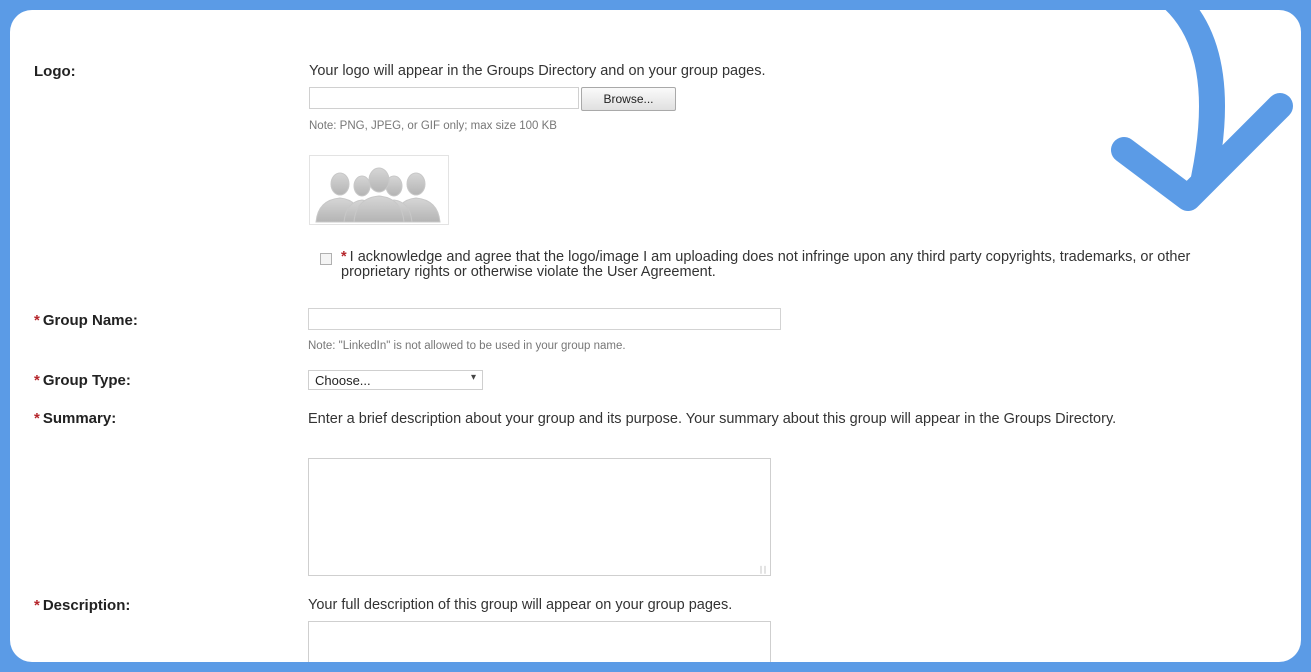 Image resolution: width=1311 pixels, height=672 pixels. Describe the element at coordinates (378, 195) in the screenshot. I see `group-silhouette-icon` at that location.